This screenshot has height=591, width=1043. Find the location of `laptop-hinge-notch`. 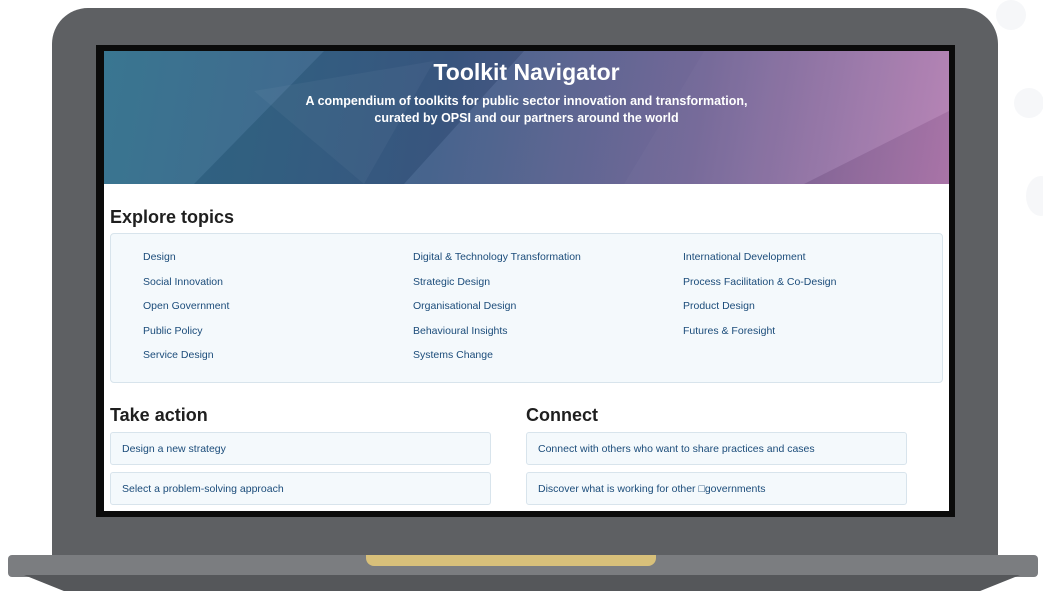

laptop-hinge-notch is located at coordinates (511, 560).